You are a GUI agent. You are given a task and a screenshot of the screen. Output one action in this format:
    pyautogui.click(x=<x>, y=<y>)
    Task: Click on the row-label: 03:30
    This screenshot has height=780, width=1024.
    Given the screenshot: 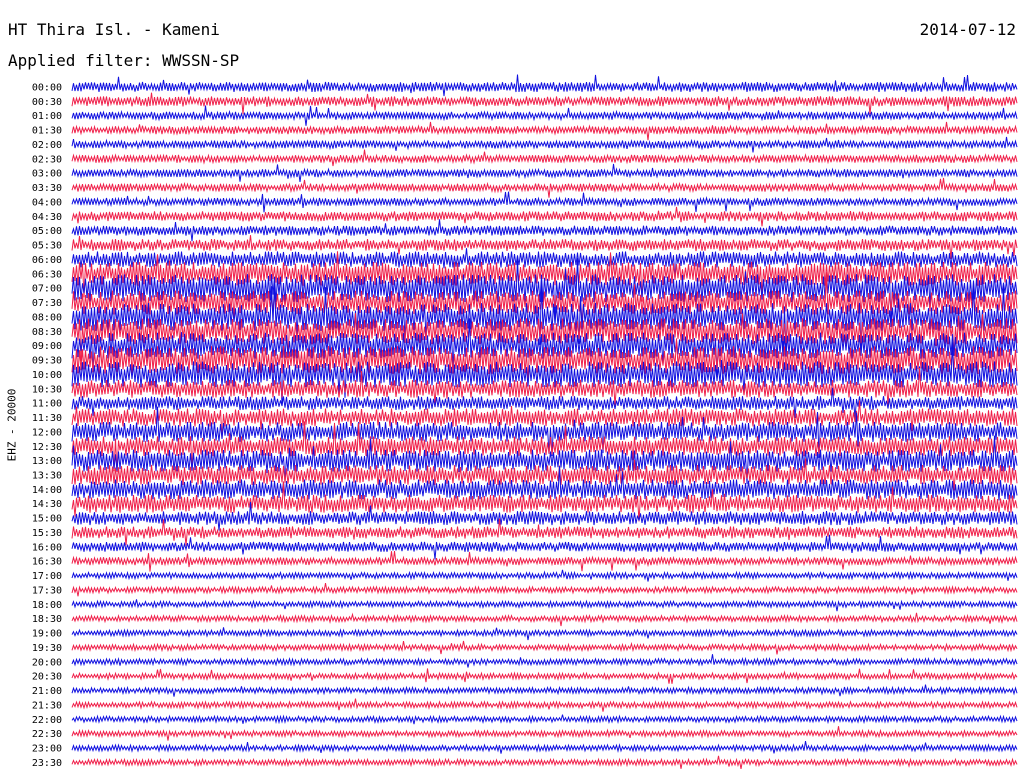 What is the action you would take?
    pyautogui.click(x=47, y=188)
    